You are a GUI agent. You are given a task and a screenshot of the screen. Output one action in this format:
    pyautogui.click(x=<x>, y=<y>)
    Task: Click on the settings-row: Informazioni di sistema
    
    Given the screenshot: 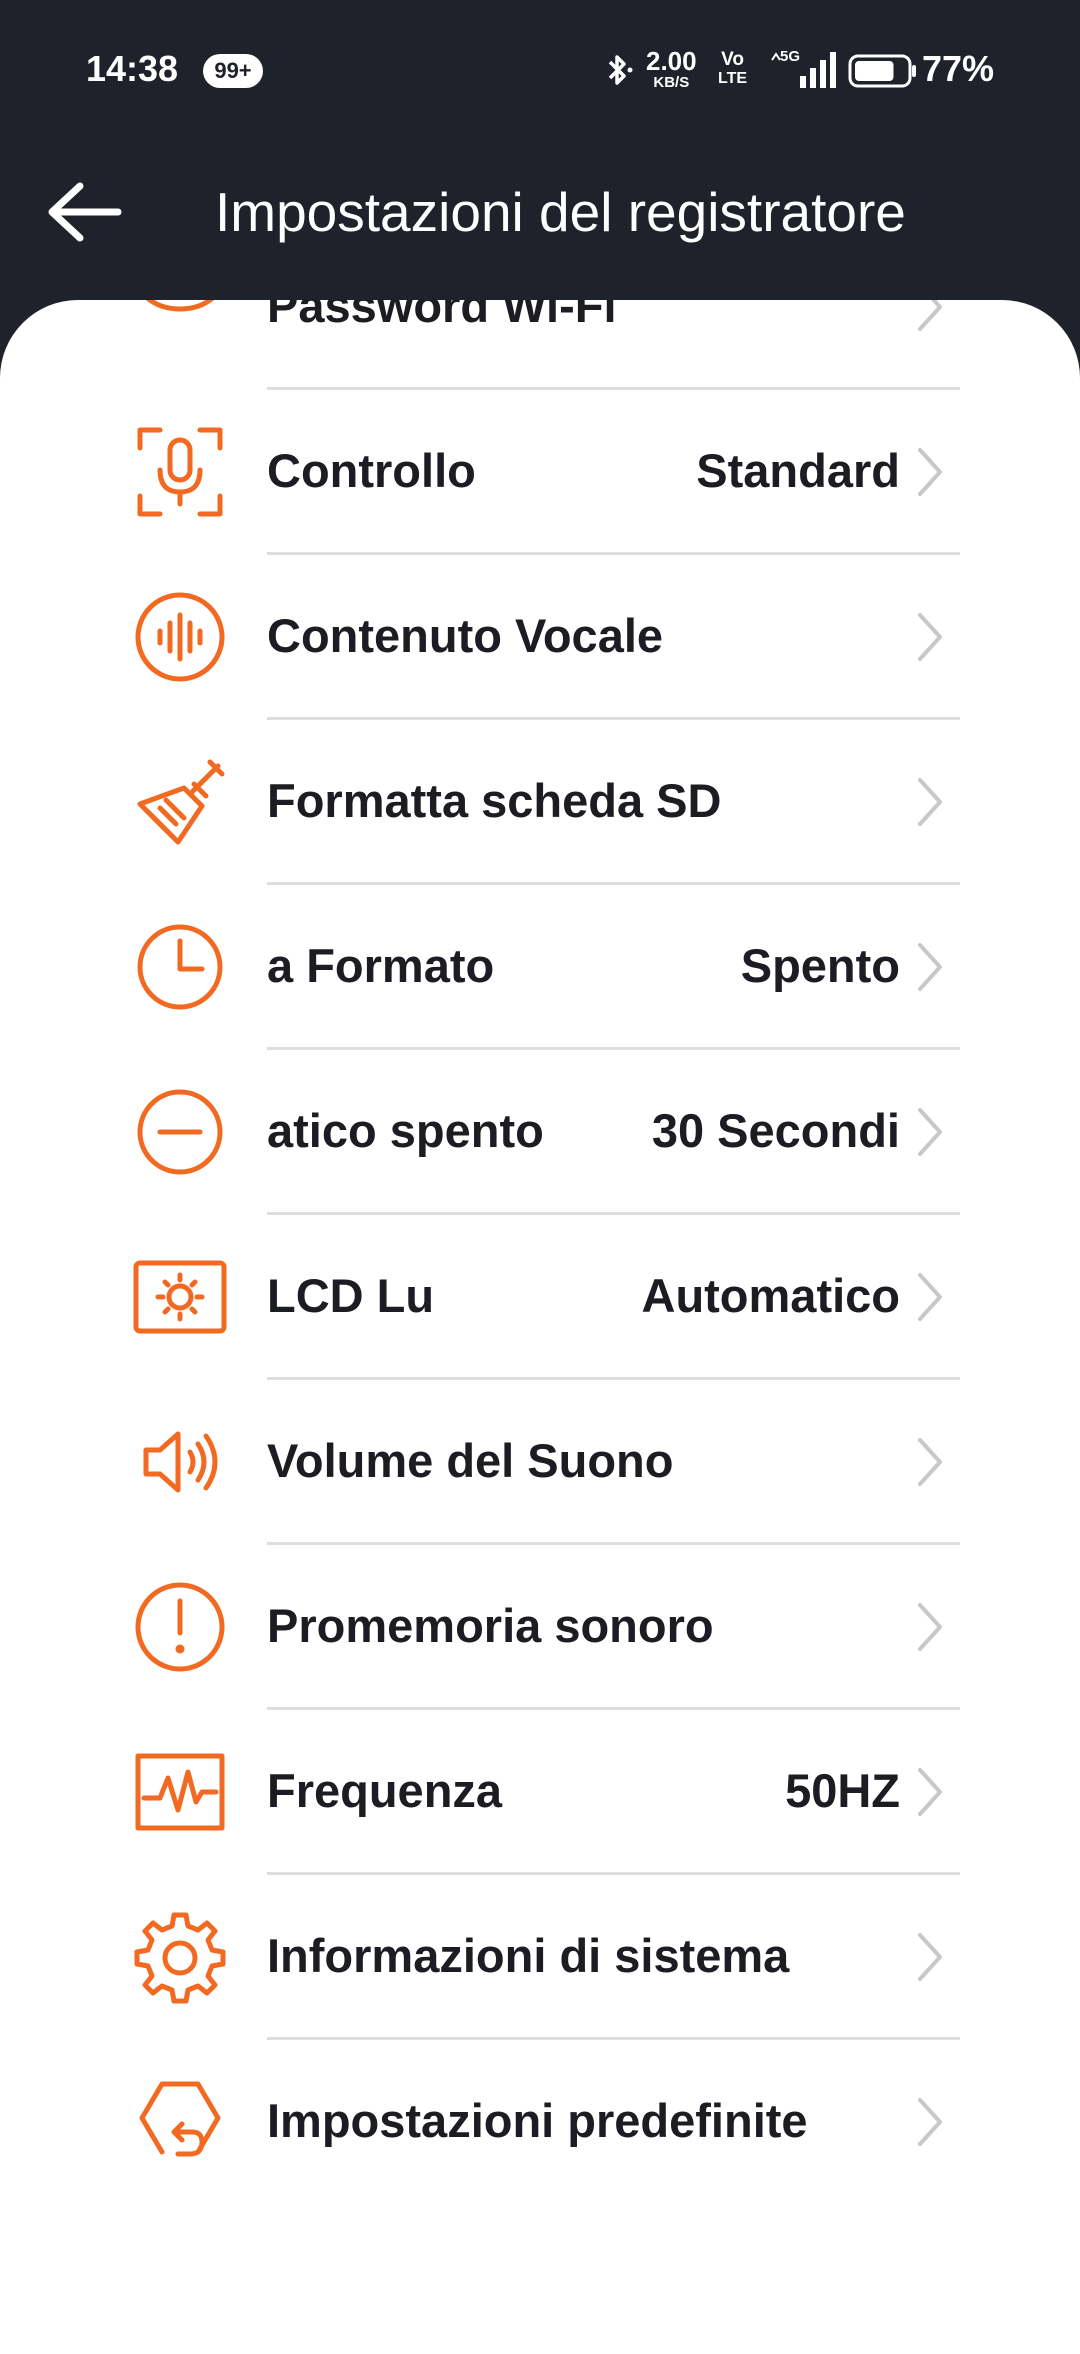 What is the action you would take?
    pyautogui.click(x=540, y=1957)
    